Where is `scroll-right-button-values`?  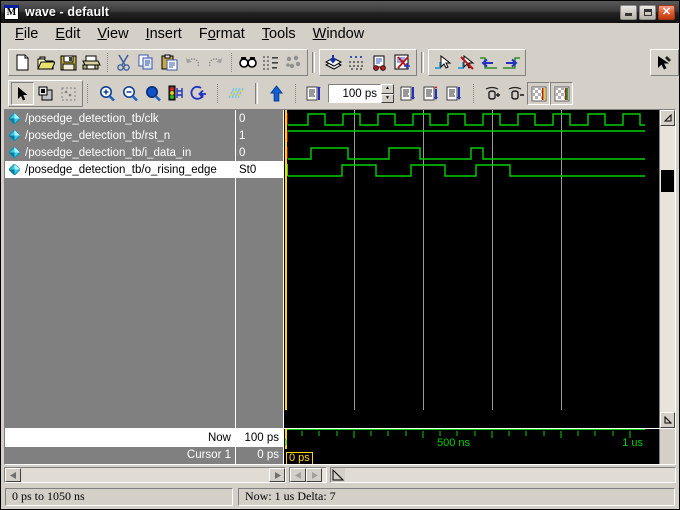
scroll-right-button-values is located at coordinates (314, 475).